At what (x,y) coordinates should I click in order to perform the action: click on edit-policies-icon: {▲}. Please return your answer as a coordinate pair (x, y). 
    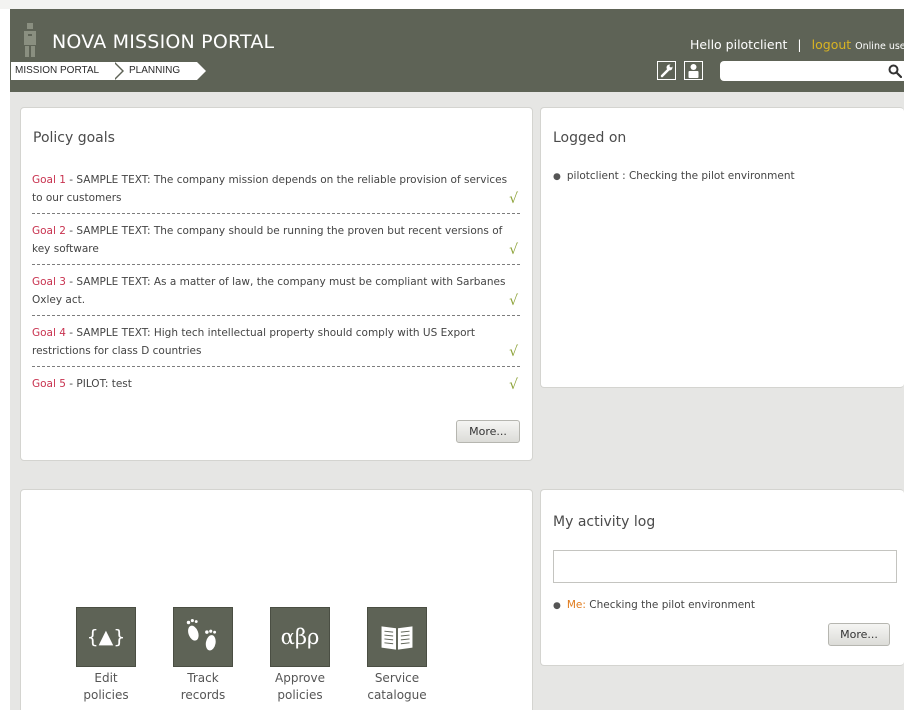
    Looking at the image, I should click on (106, 637).